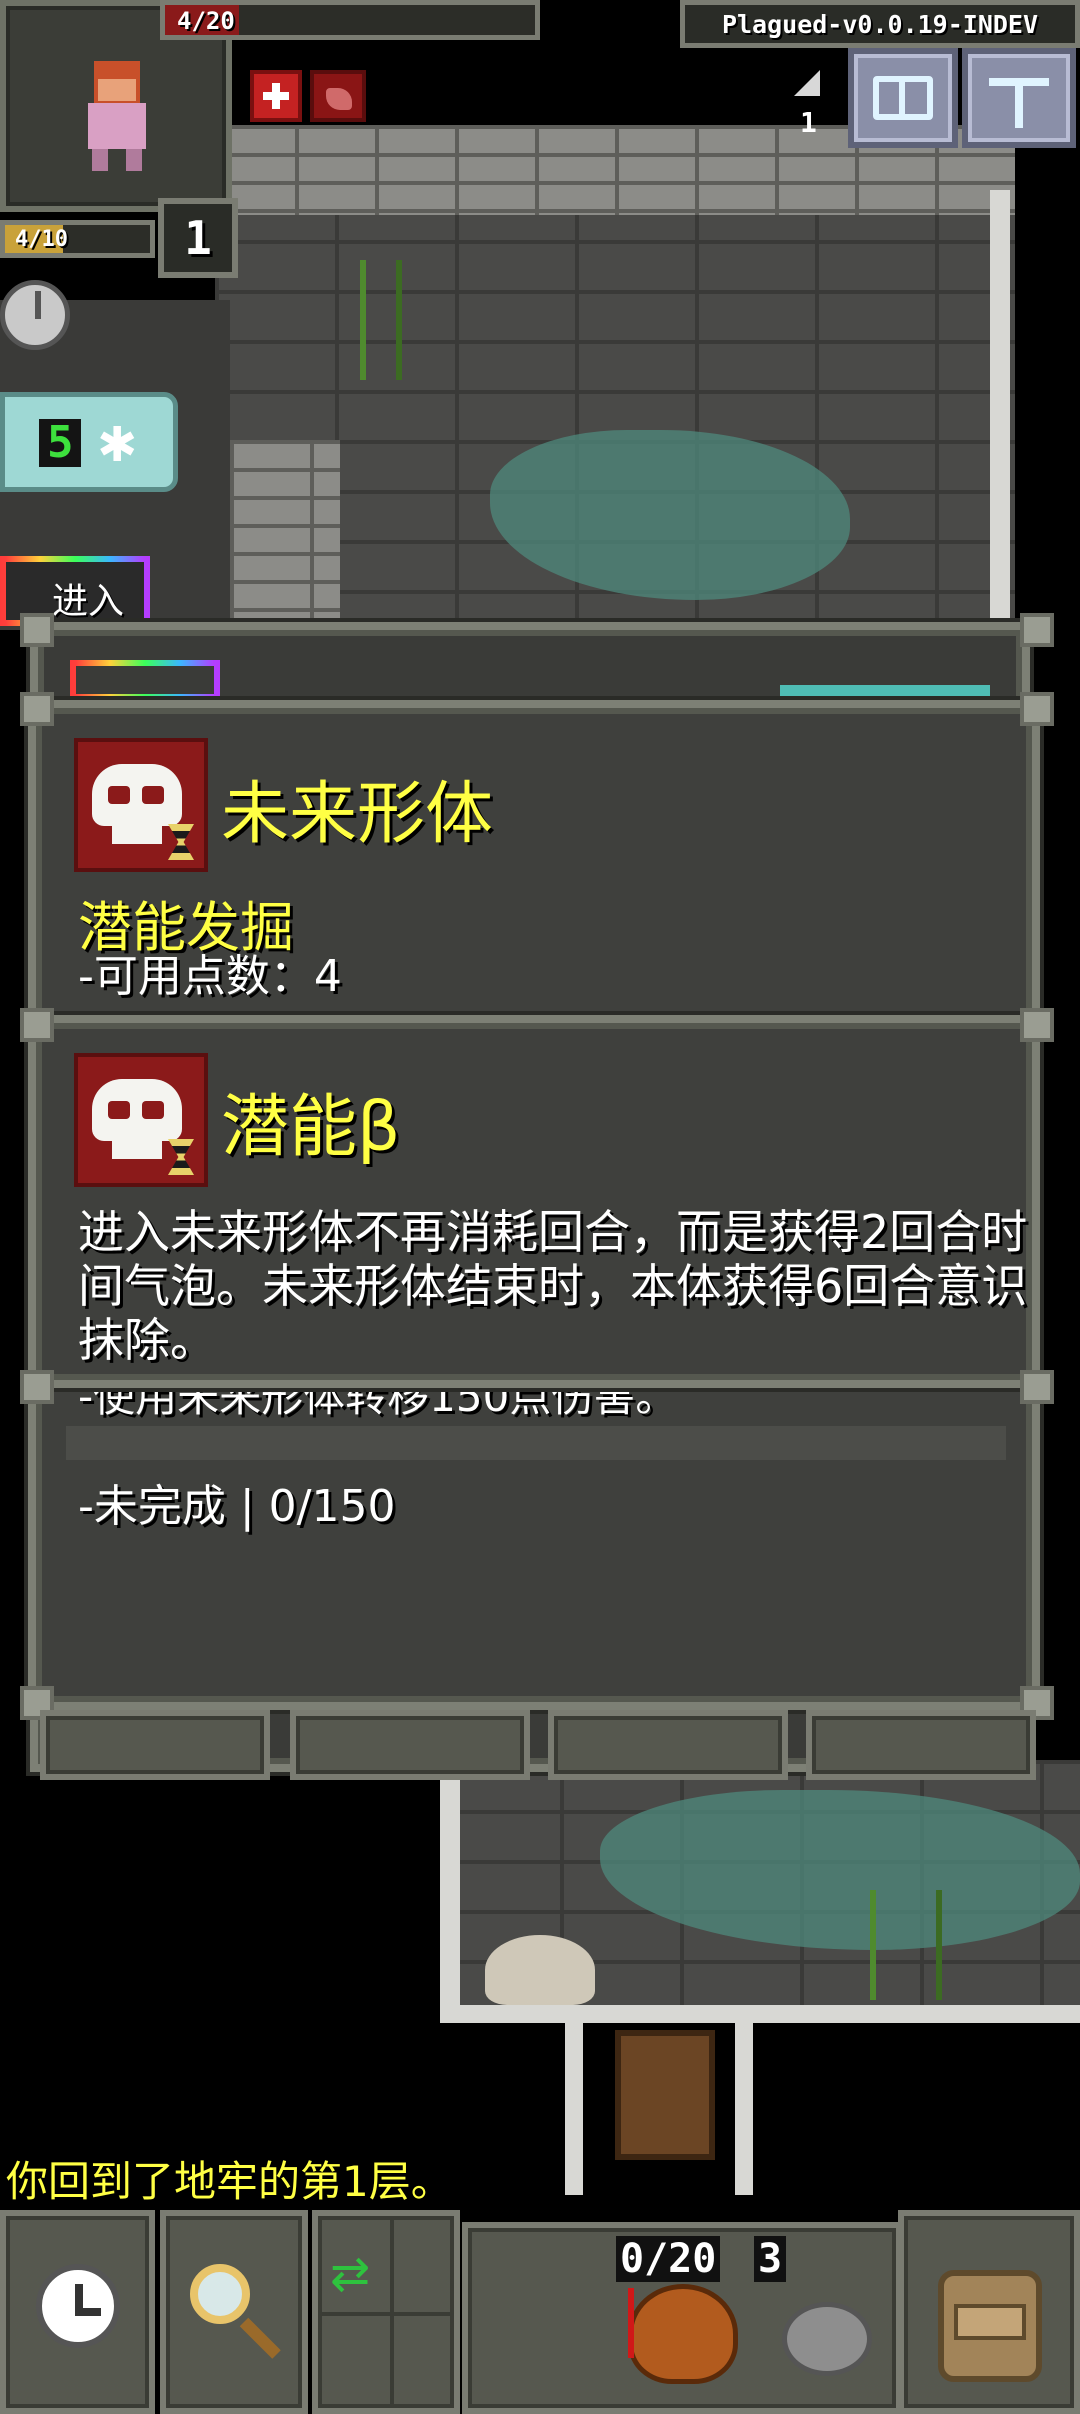 The height and width of the screenshot is (2414, 1080). Describe the element at coordinates (206, 21) in the screenshot. I see `hp-text: 4/20` at that location.